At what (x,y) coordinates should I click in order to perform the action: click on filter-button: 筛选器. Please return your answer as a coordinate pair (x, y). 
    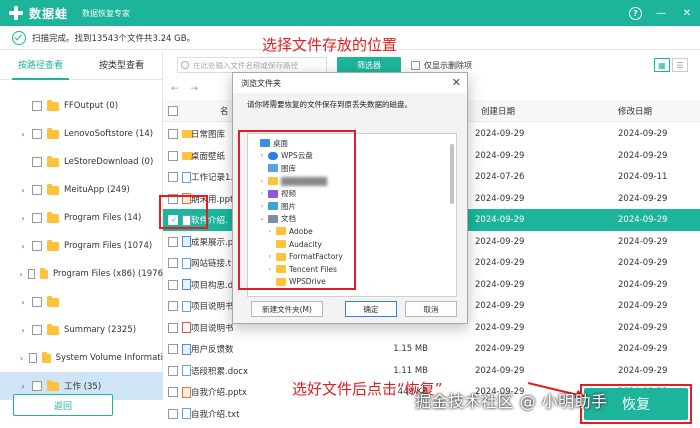
    Looking at the image, I should click on (369, 65).